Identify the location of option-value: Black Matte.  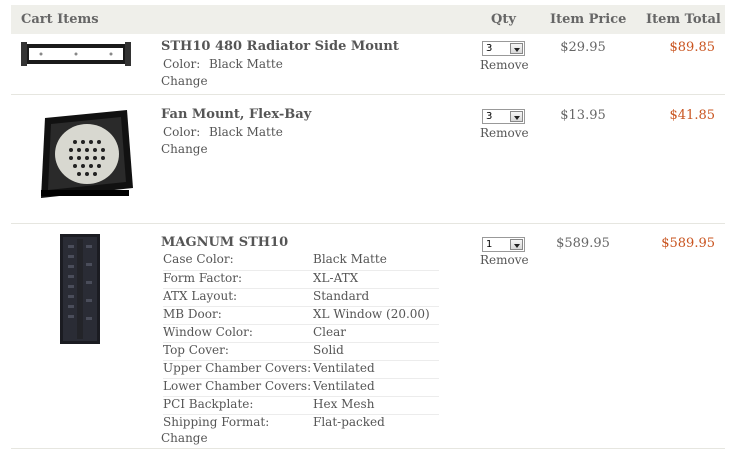
(376, 261).